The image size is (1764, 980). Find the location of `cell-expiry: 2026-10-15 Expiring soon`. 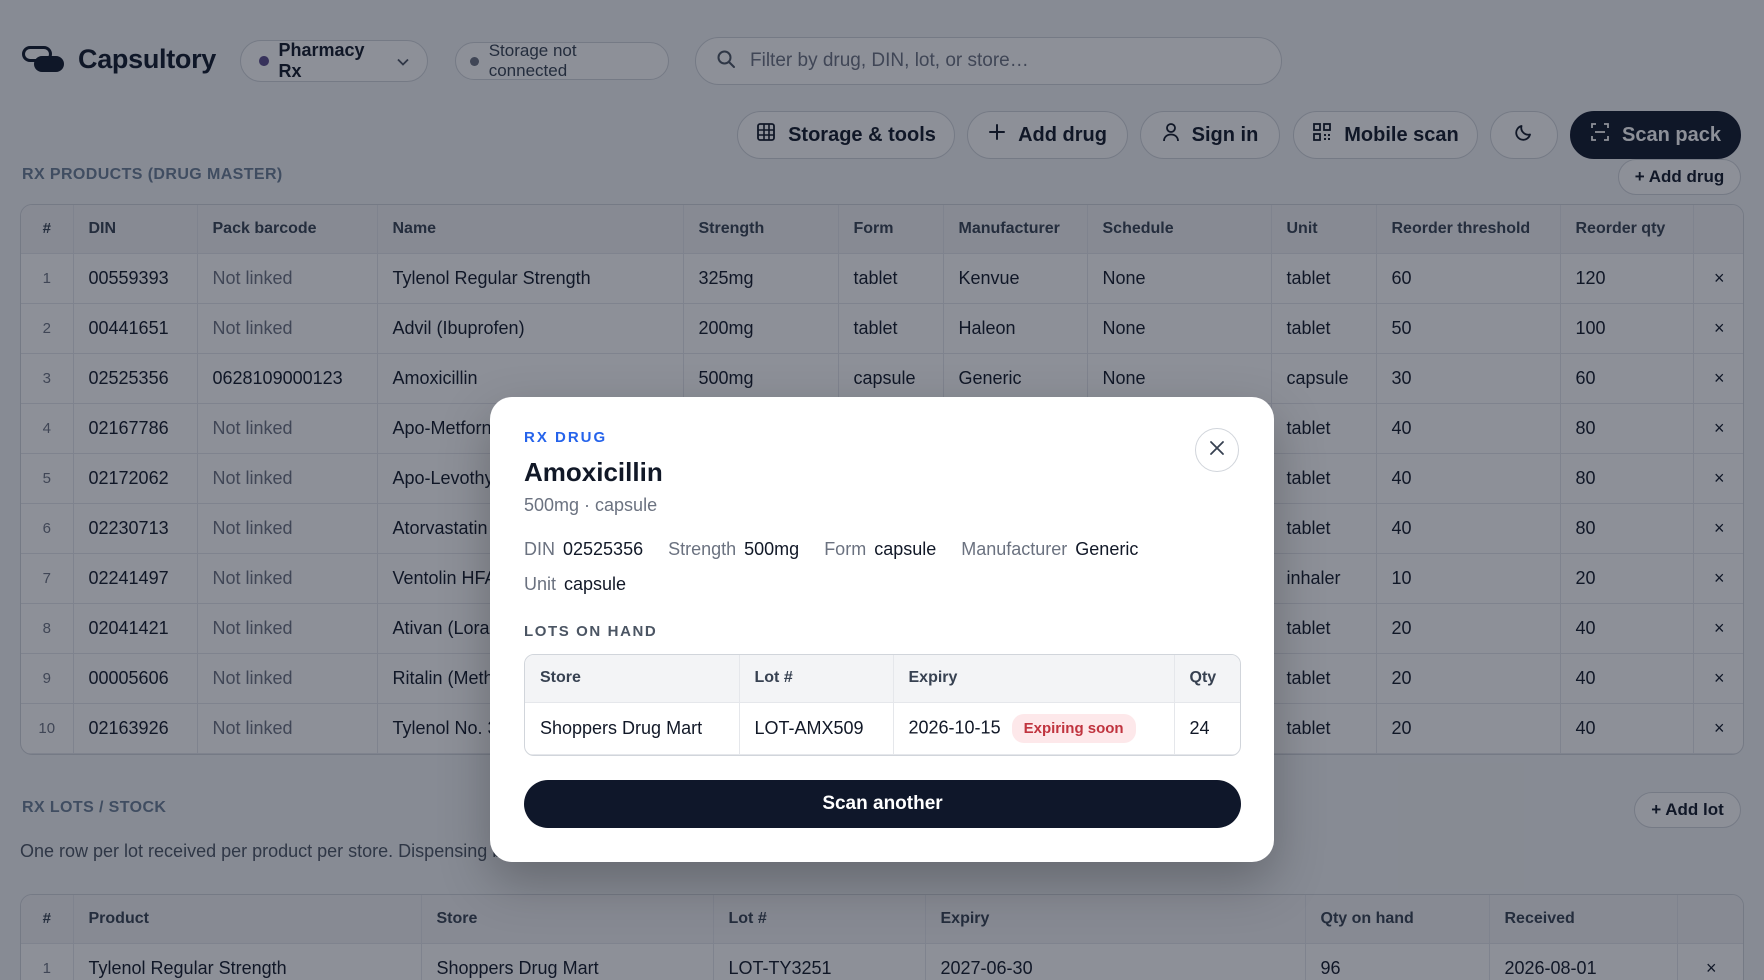

cell-expiry: 2026-10-15 Expiring soon is located at coordinates (1034, 728).